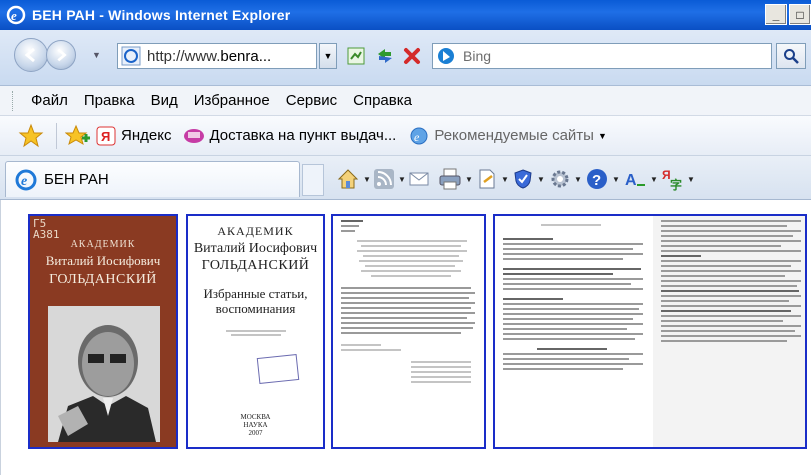 Image resolution: width=811 pixels, height=475 pixels. Describe the element at coordinates (450, 179) in the screenshot. I see `printer-icon` at that location.